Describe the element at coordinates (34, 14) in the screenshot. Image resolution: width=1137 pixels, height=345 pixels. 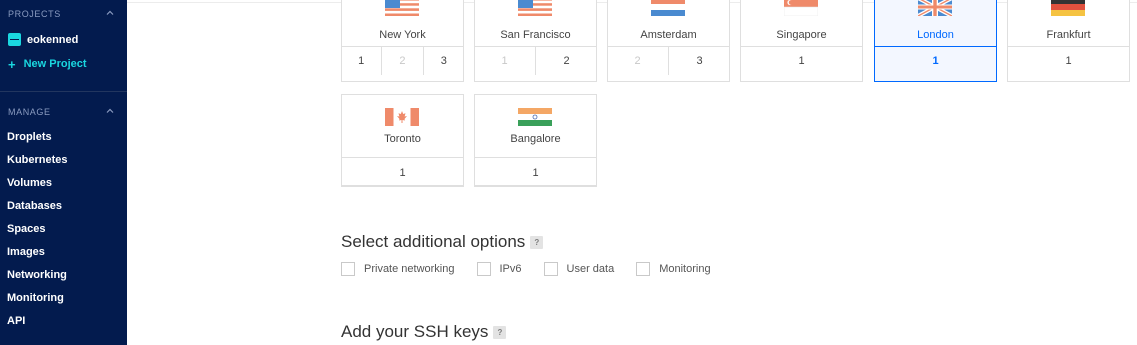
I see `projects-heading: PROJECTS` at that location.